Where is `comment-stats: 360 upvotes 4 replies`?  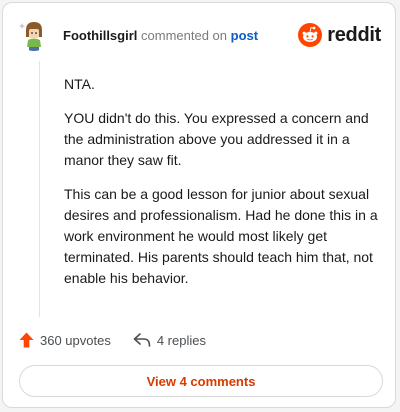
comment-stats: 360 upvotes 4 replies is located at coordinates (112, 340).